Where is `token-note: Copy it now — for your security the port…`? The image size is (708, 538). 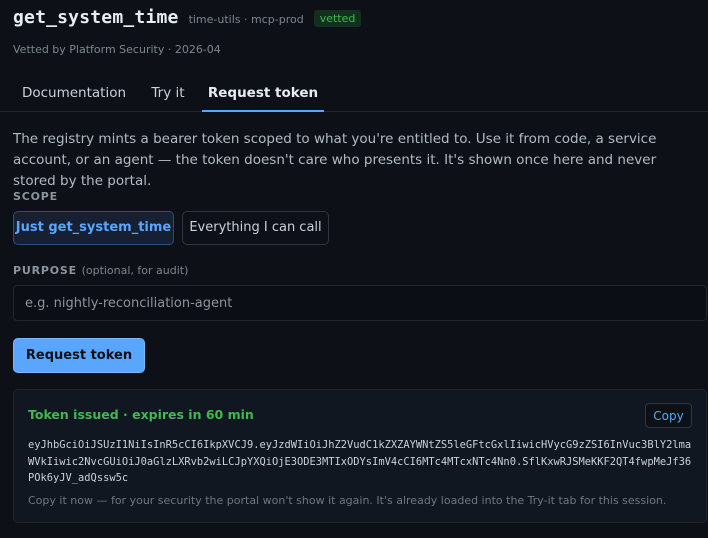 token-note: Copy it now — for your security the port… is located at coordinates (347, 500).